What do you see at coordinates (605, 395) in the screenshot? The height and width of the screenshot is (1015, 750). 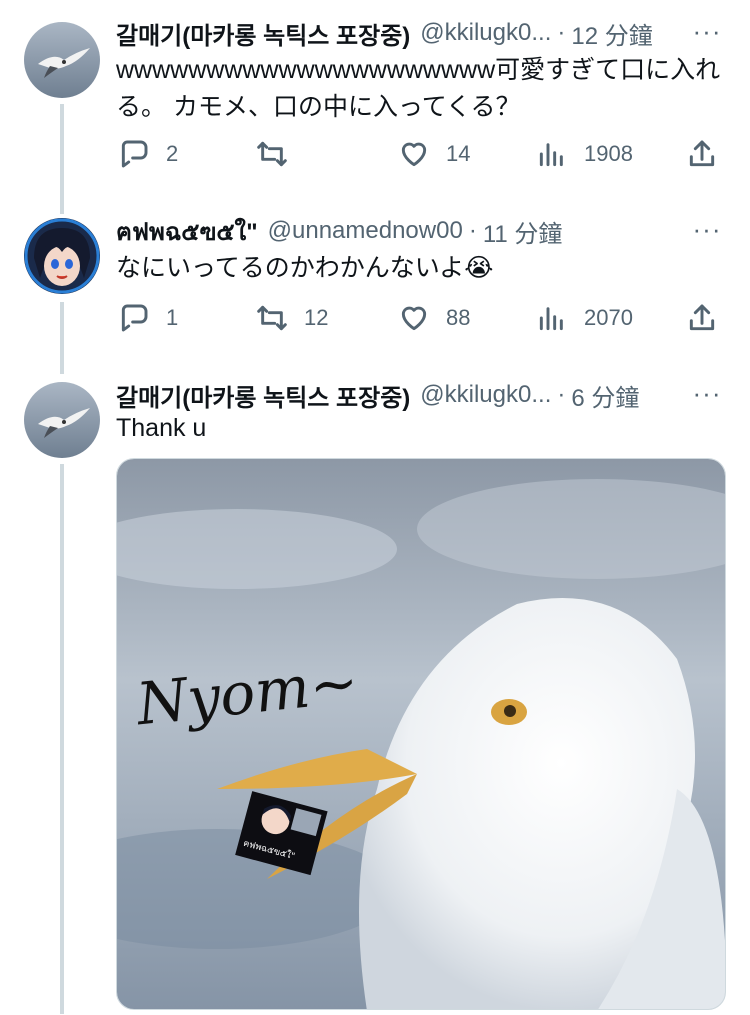 I see `timestamp: 6 分鐘` at bounding box center [605, 395].